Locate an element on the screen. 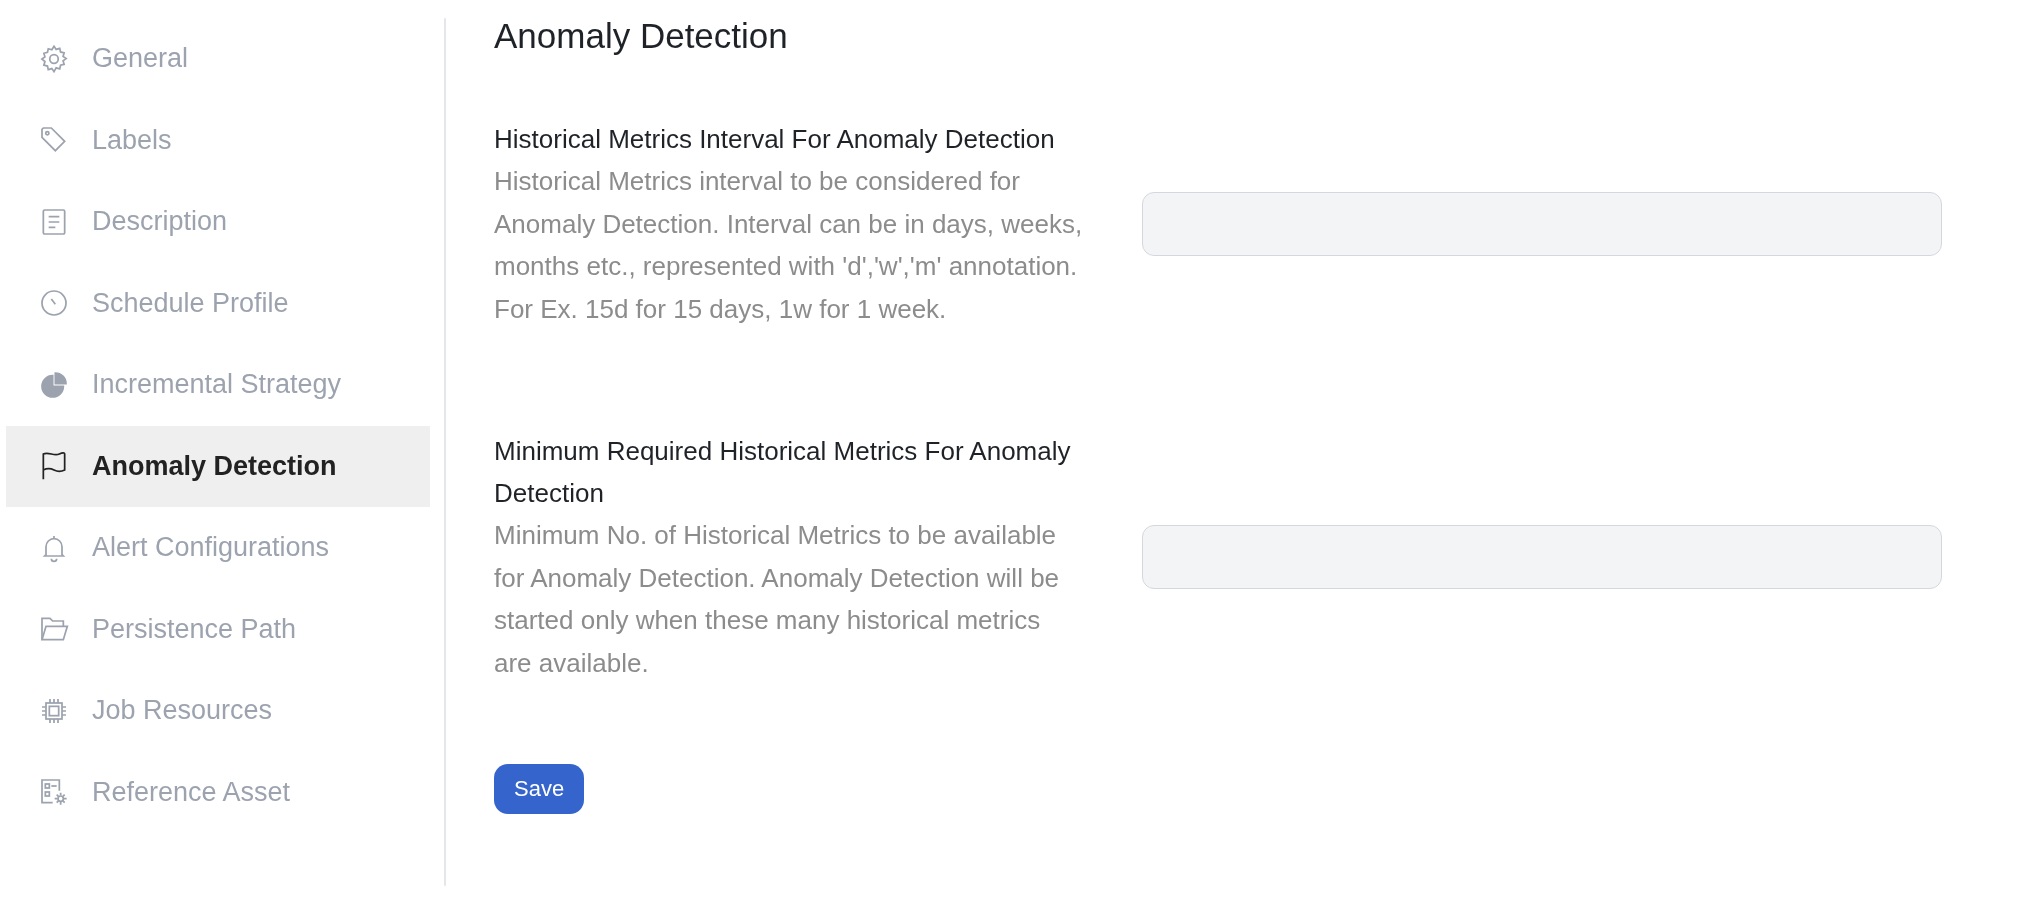 The width and height of the screenshot is (2030, 904). sidebar-item: Persistence Path is located at coordinates (218, 629).